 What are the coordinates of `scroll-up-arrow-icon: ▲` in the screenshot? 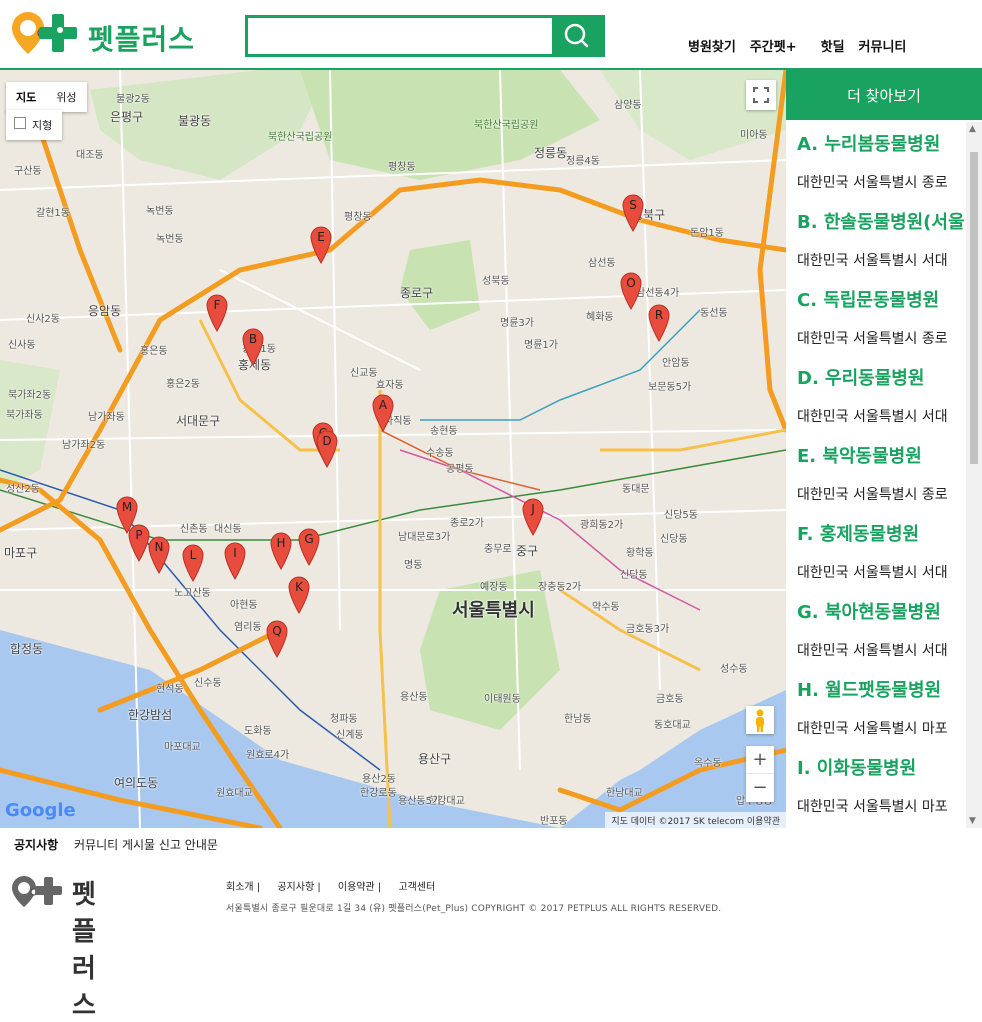 It's located at (972, 129).